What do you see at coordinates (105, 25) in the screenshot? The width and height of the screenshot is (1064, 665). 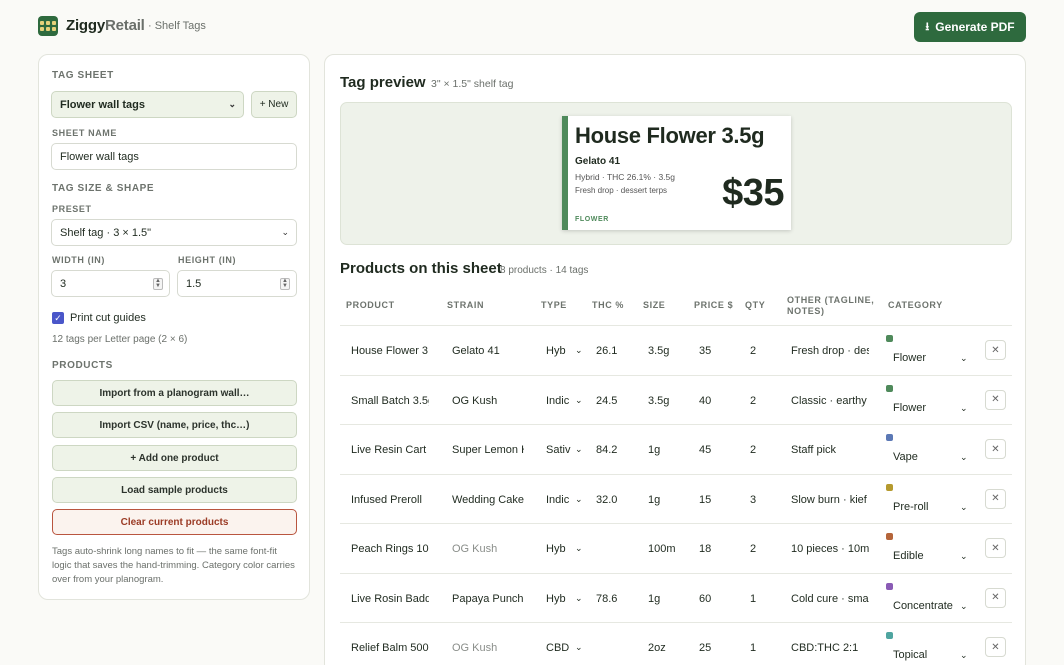 I see `app-brand: ZiggyRetail` at bounding box center [105, 25].